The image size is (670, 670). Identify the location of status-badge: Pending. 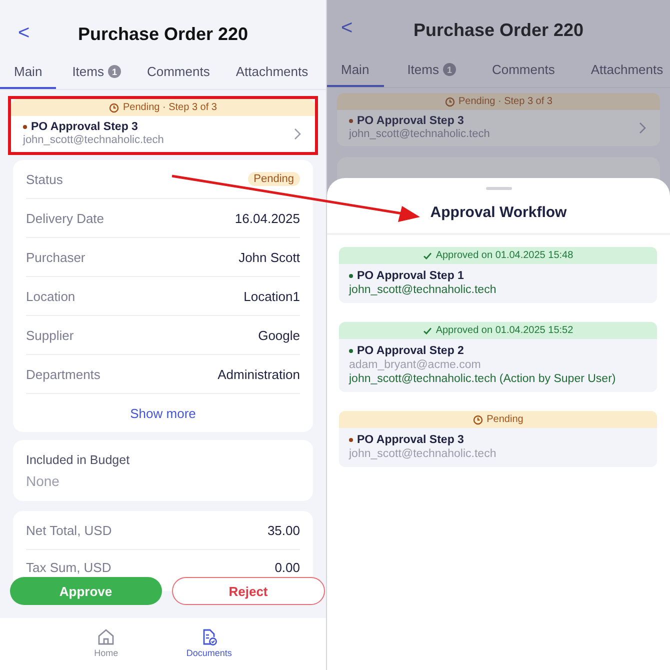
(274, 179).